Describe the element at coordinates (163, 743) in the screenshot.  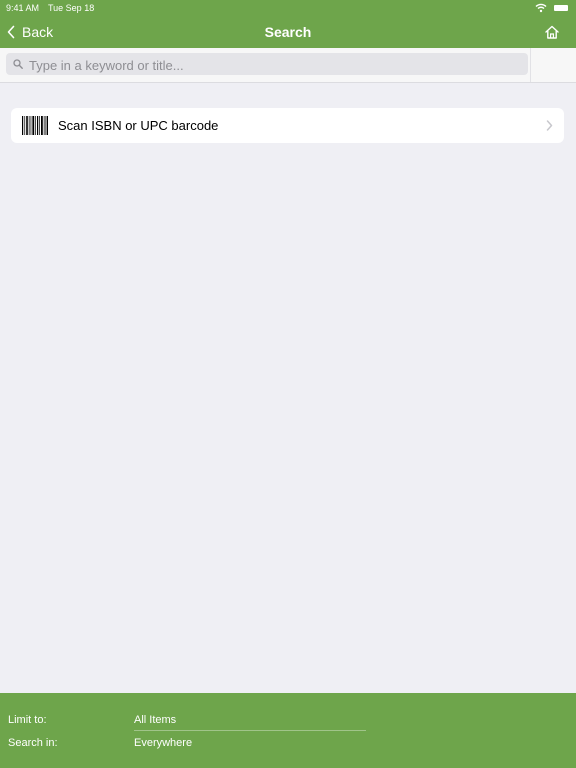
I see `search-in-value: Everywhere` at that location.